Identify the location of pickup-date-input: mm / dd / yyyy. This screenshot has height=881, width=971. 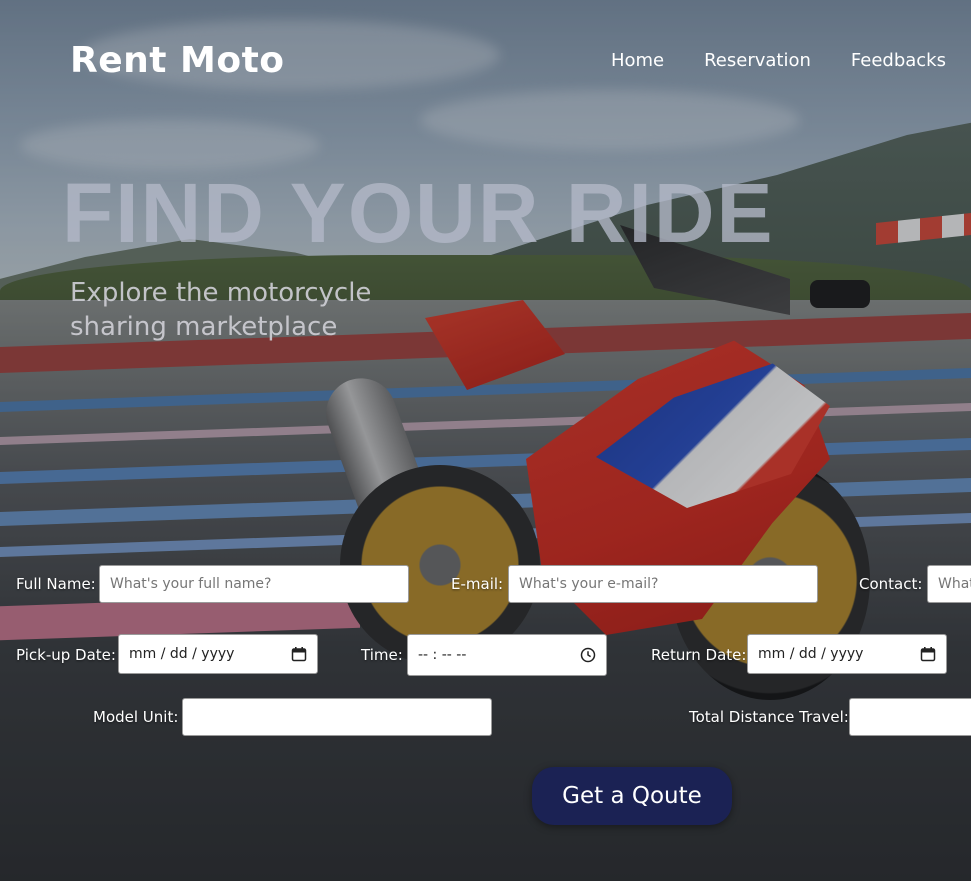
(218, 654).